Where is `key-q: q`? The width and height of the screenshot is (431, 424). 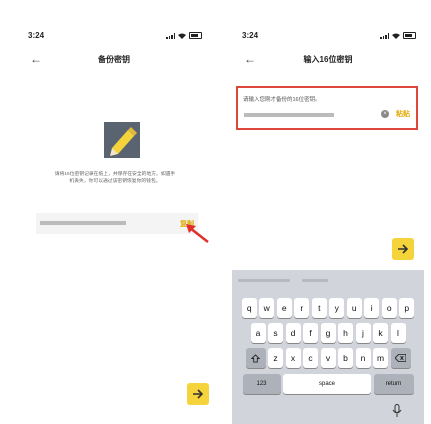 key-q: q is located at coordinates (249, 308).